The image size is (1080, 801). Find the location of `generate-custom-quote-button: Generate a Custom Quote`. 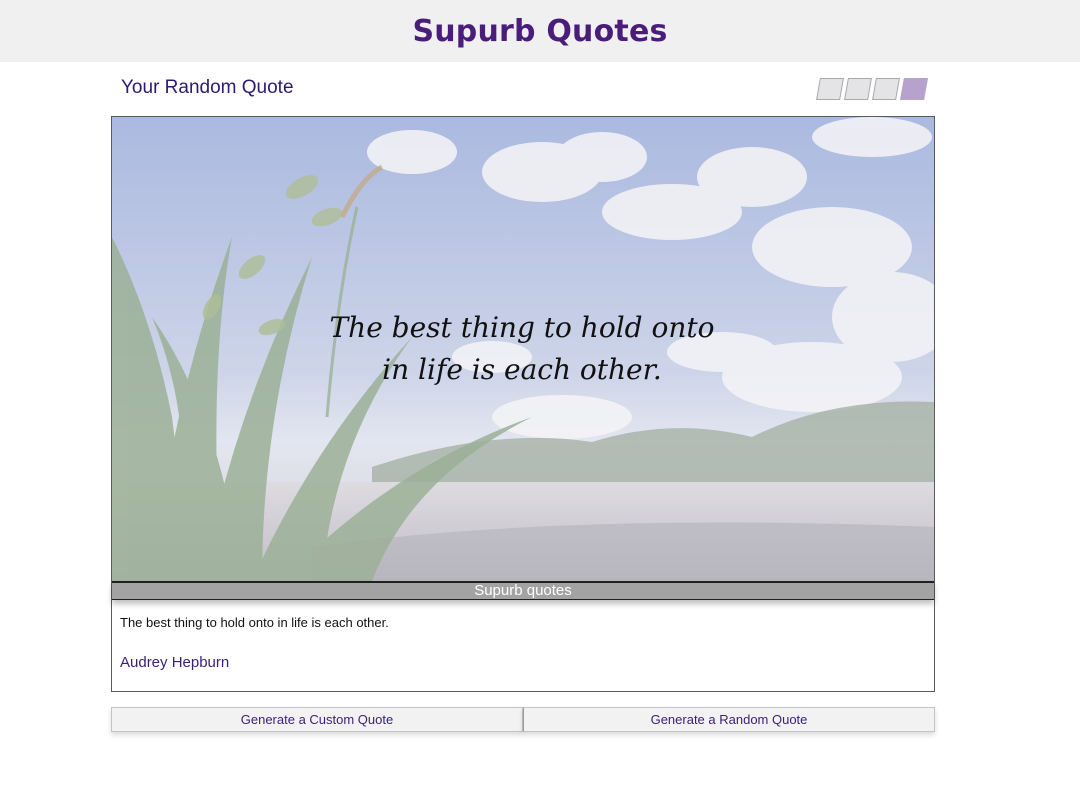

generate-custom-quote-button: Generate a Custom Quote is located at coordinates (317, 719).